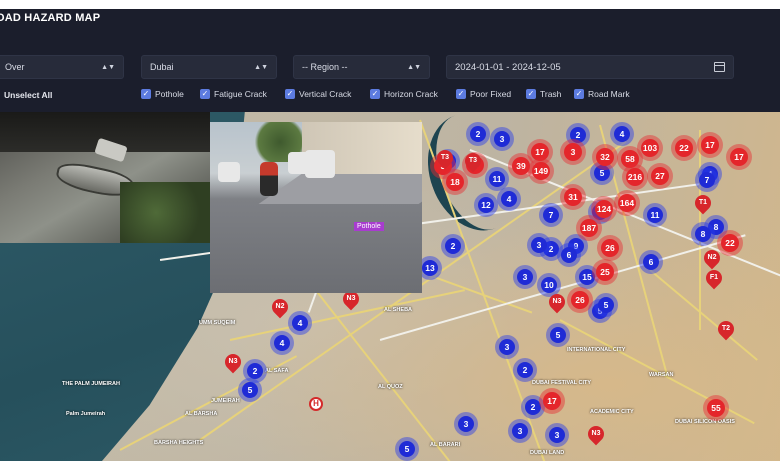 The height and width of the screenshot is (470, 780). What do you see at coordinates (605, 272) in the screenshot?
I see `cluster-marker-red: 25` at bounding box center [605, 272].